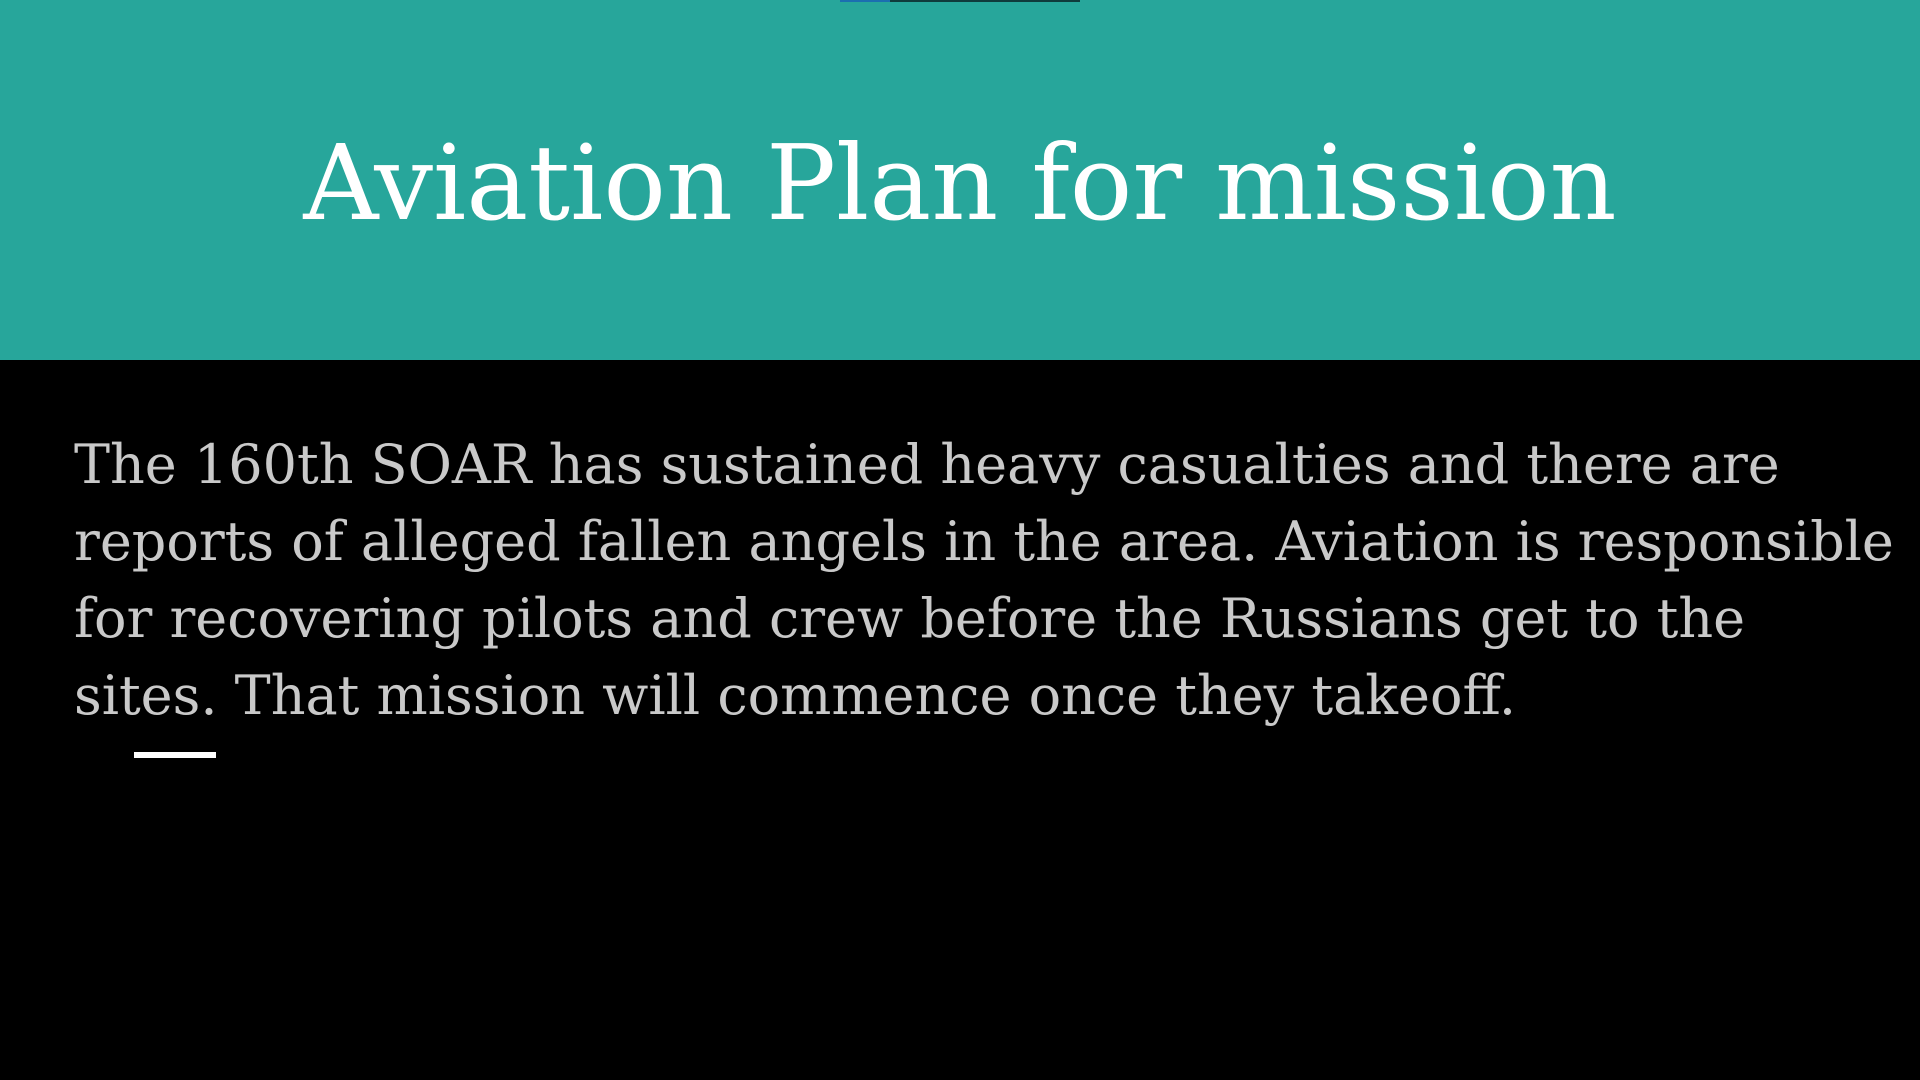 This screenshot has height=1080, width=1920. What do you see at coordinates (865, 1) in the screenshot?
I see `top-edge-marker-accent` at bounding box center [865, 1].